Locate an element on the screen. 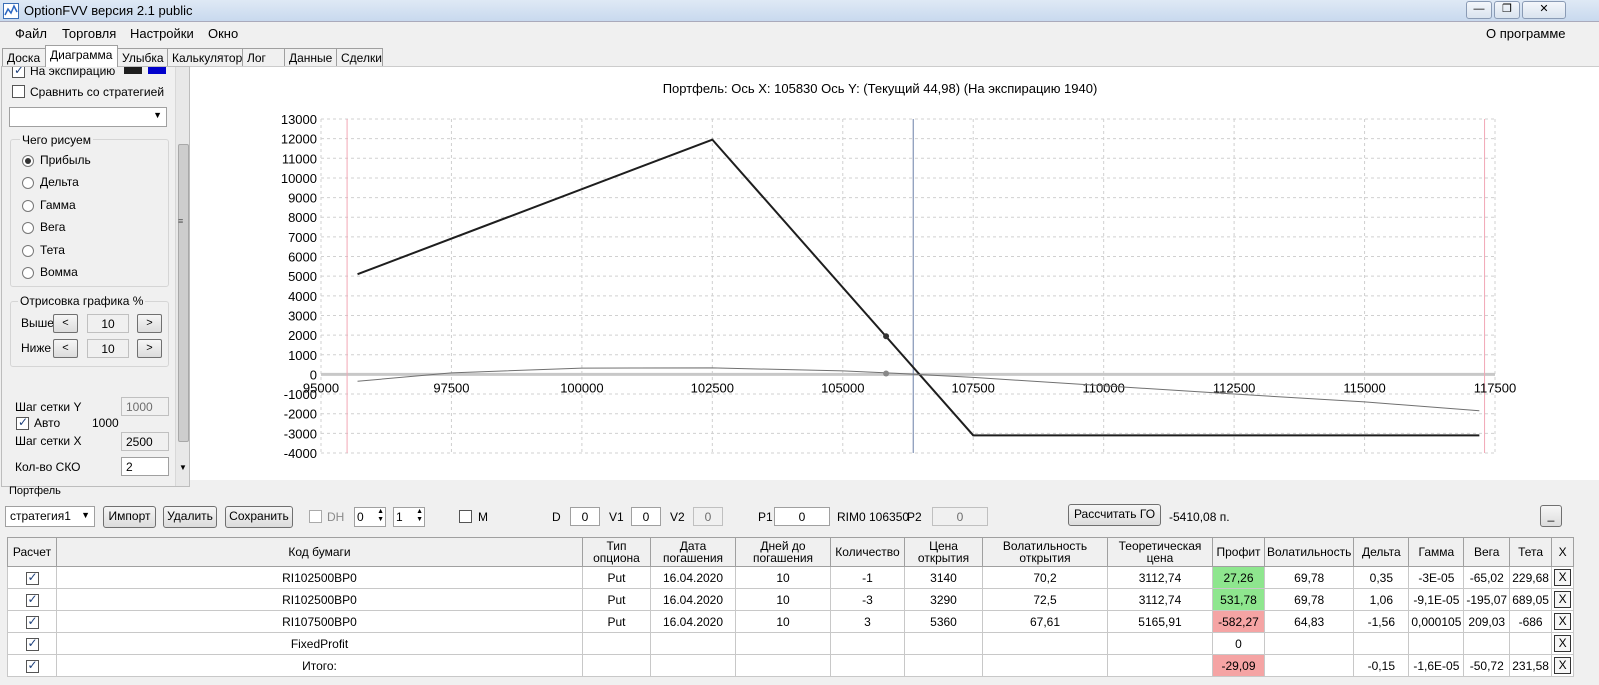  current-color-swatch is located at coordinates (133, 70).